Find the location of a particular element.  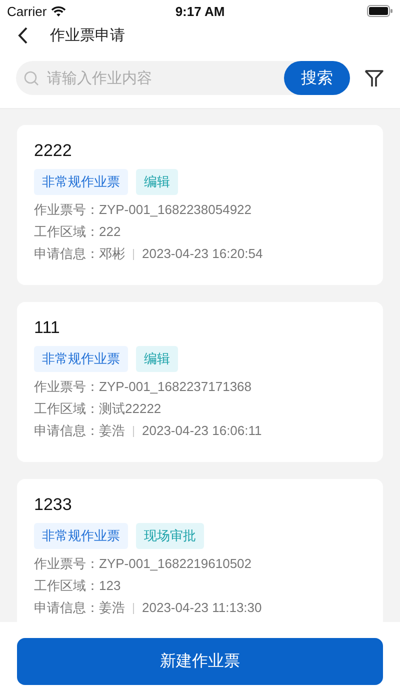

search-button: 搜索 is located at coordinates (317, 78).